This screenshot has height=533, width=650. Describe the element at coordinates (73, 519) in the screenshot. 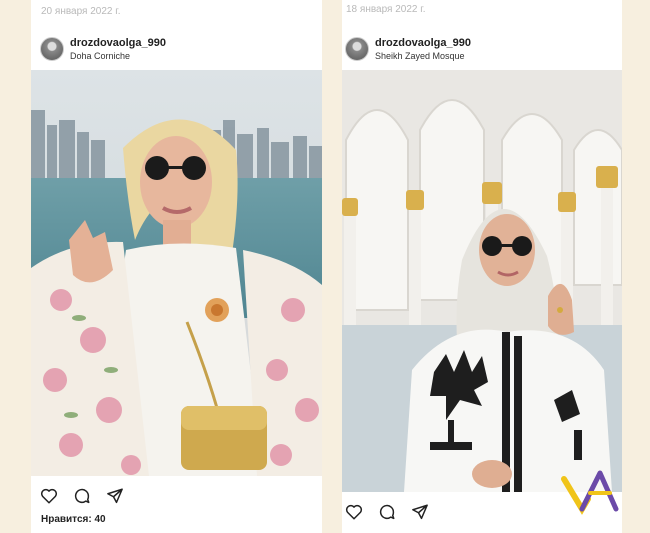

I see `likes-count: Нравится: 40` at that location.